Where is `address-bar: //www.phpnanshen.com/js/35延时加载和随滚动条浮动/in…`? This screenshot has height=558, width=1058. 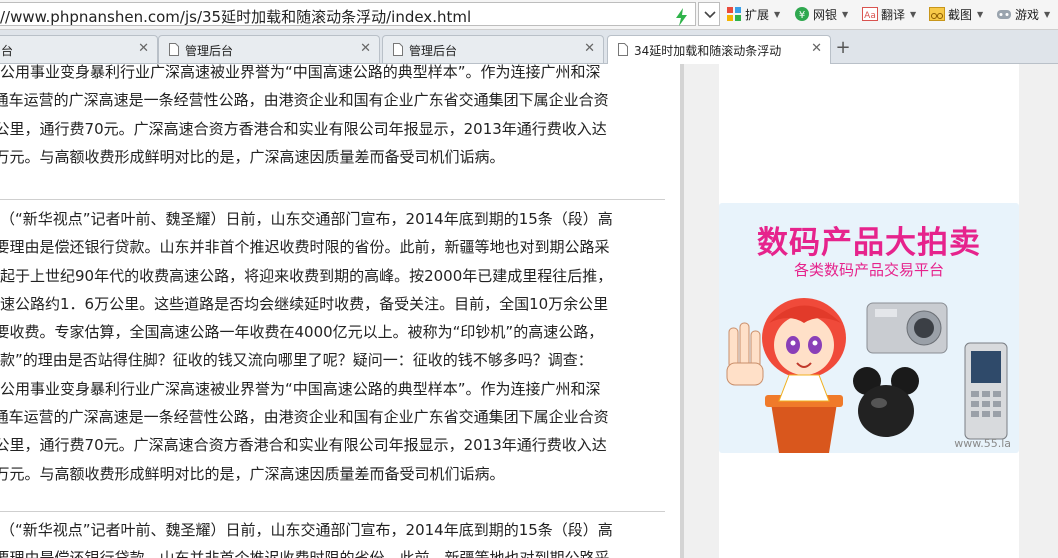
address-bar: //www.phpnanshen.com/js/35延时加载和随滚动条浮动/in… is located at coordinates (529, 15).